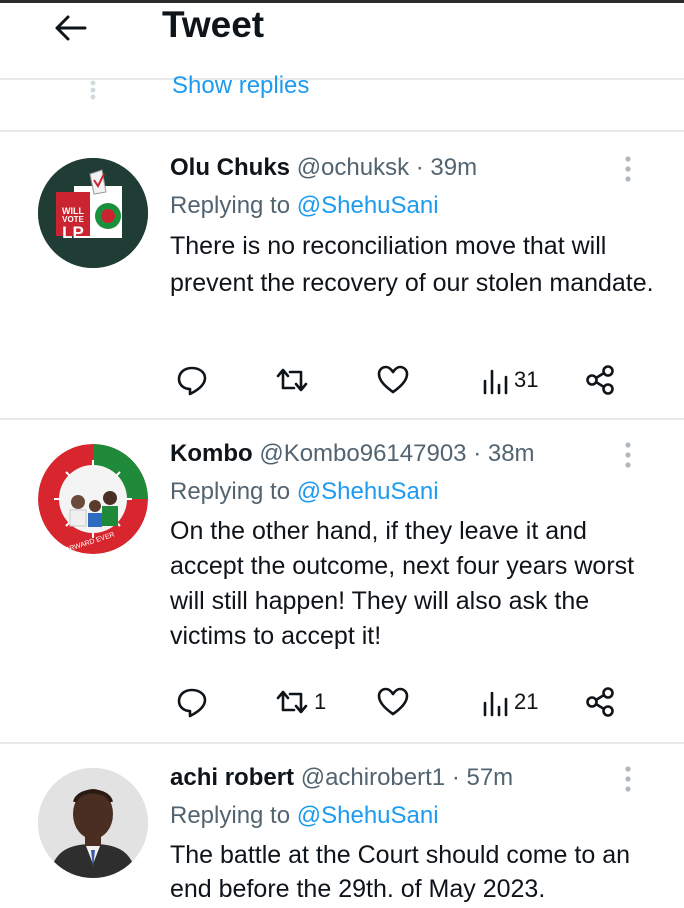 The height and width of the screenshot is (908, 684). What do you see at coordinates (446, 167) in the screenshot?
I see `tweet-time: · 39m` at bounding box center [446, 167].